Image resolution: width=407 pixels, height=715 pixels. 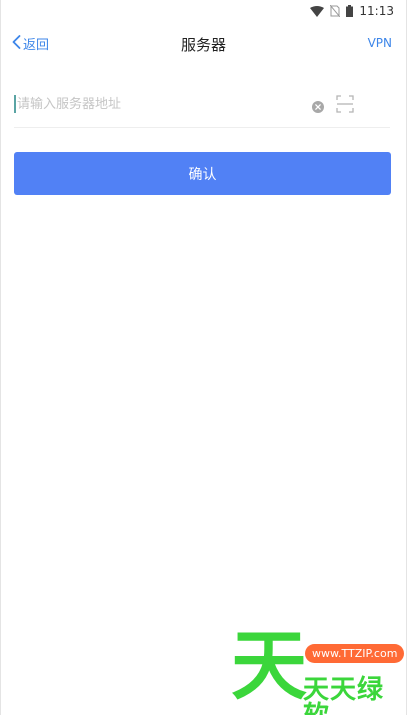 What do you see at coordinates (316, 671) in the screenshot?
I see `watermark-logo: 天 www.TTZIP.com 天天绿软` at bounding box center [316, 671].